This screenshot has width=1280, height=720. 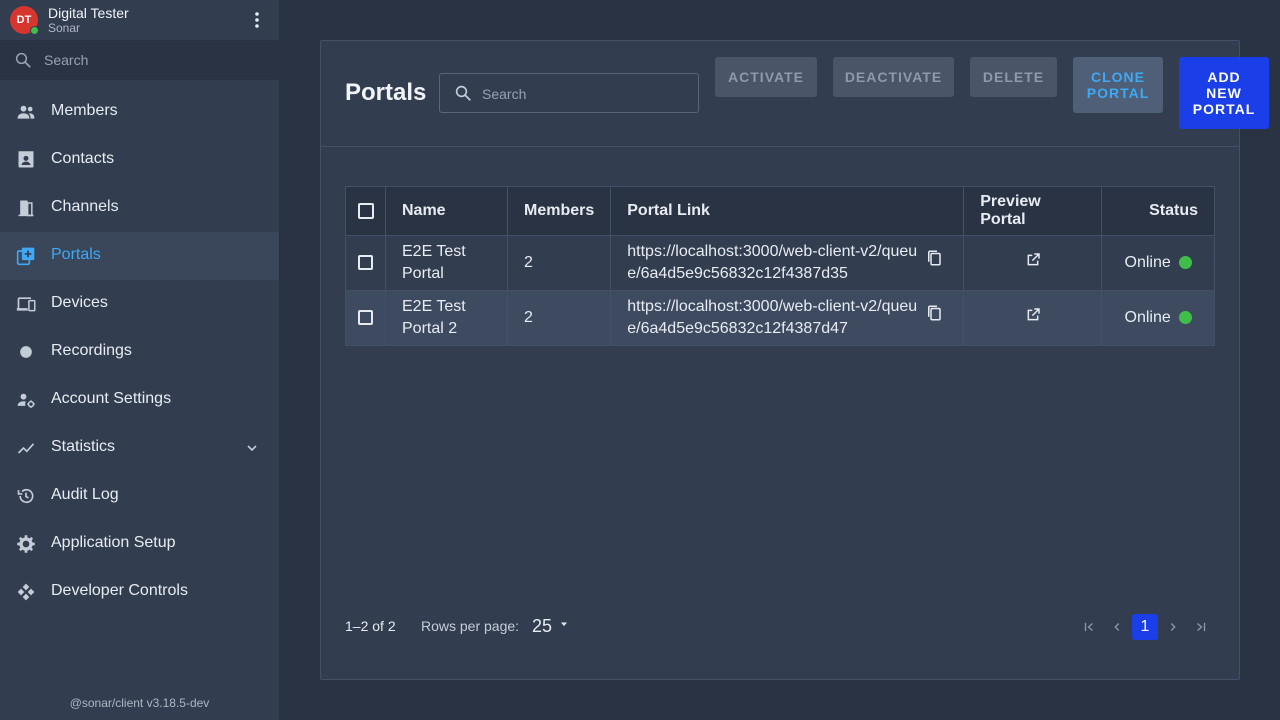 What do you see at coordinates (584, 94) in the screenshot?
I see `portal-search-input` at bounding box center [584, 94].